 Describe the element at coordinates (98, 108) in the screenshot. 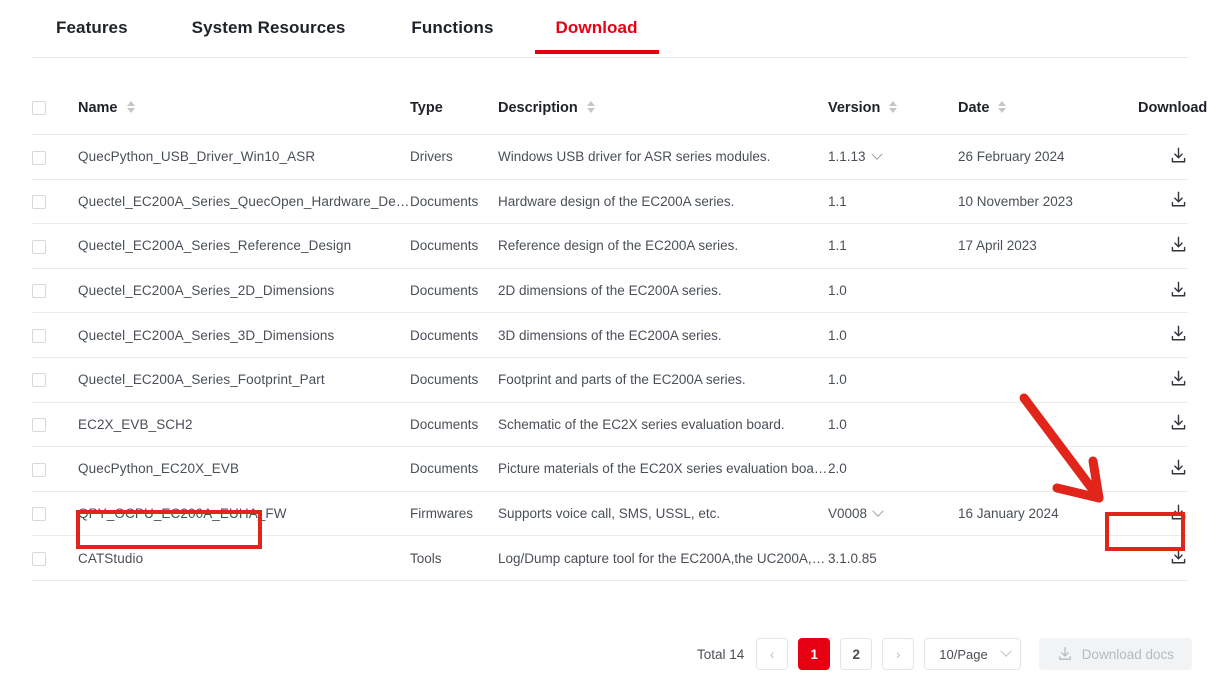

I see `header-name-label: Name` at that location.